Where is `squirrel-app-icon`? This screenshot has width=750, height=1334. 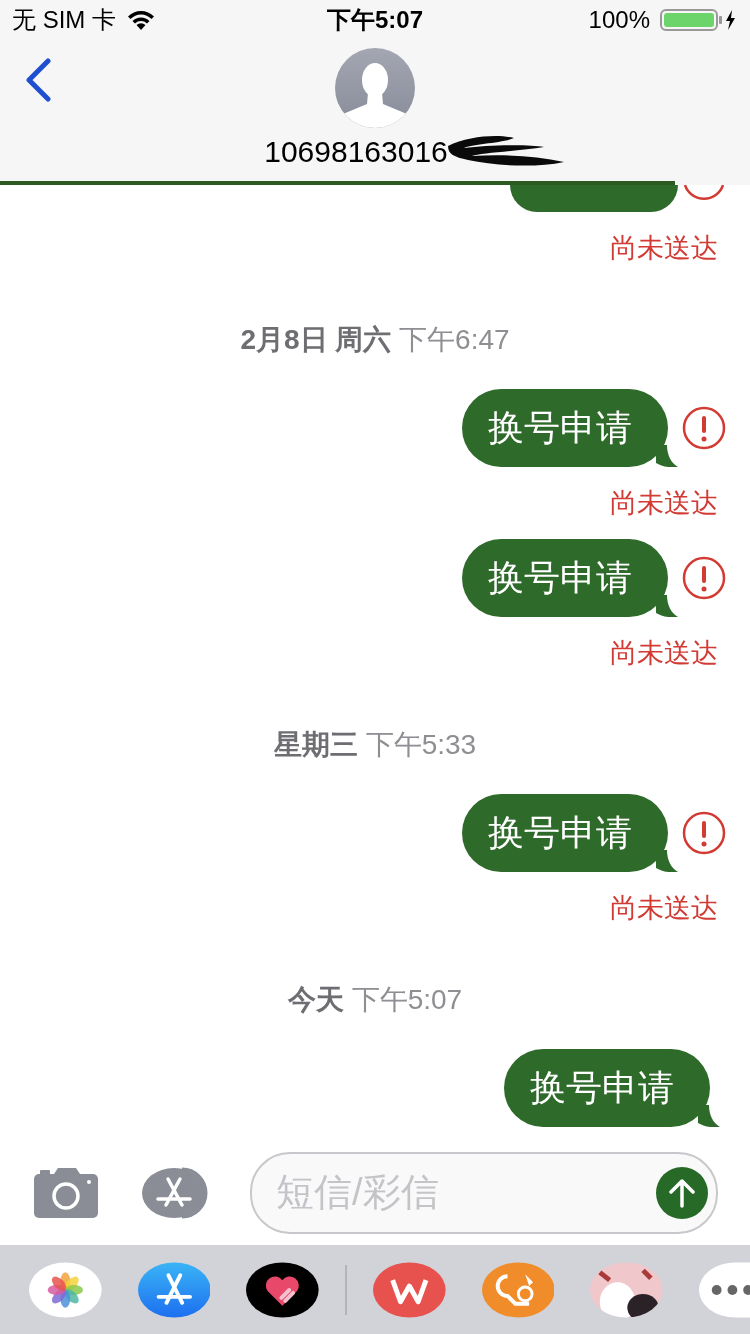 squirrel-app-icon is located at coordinates (518, 1289).